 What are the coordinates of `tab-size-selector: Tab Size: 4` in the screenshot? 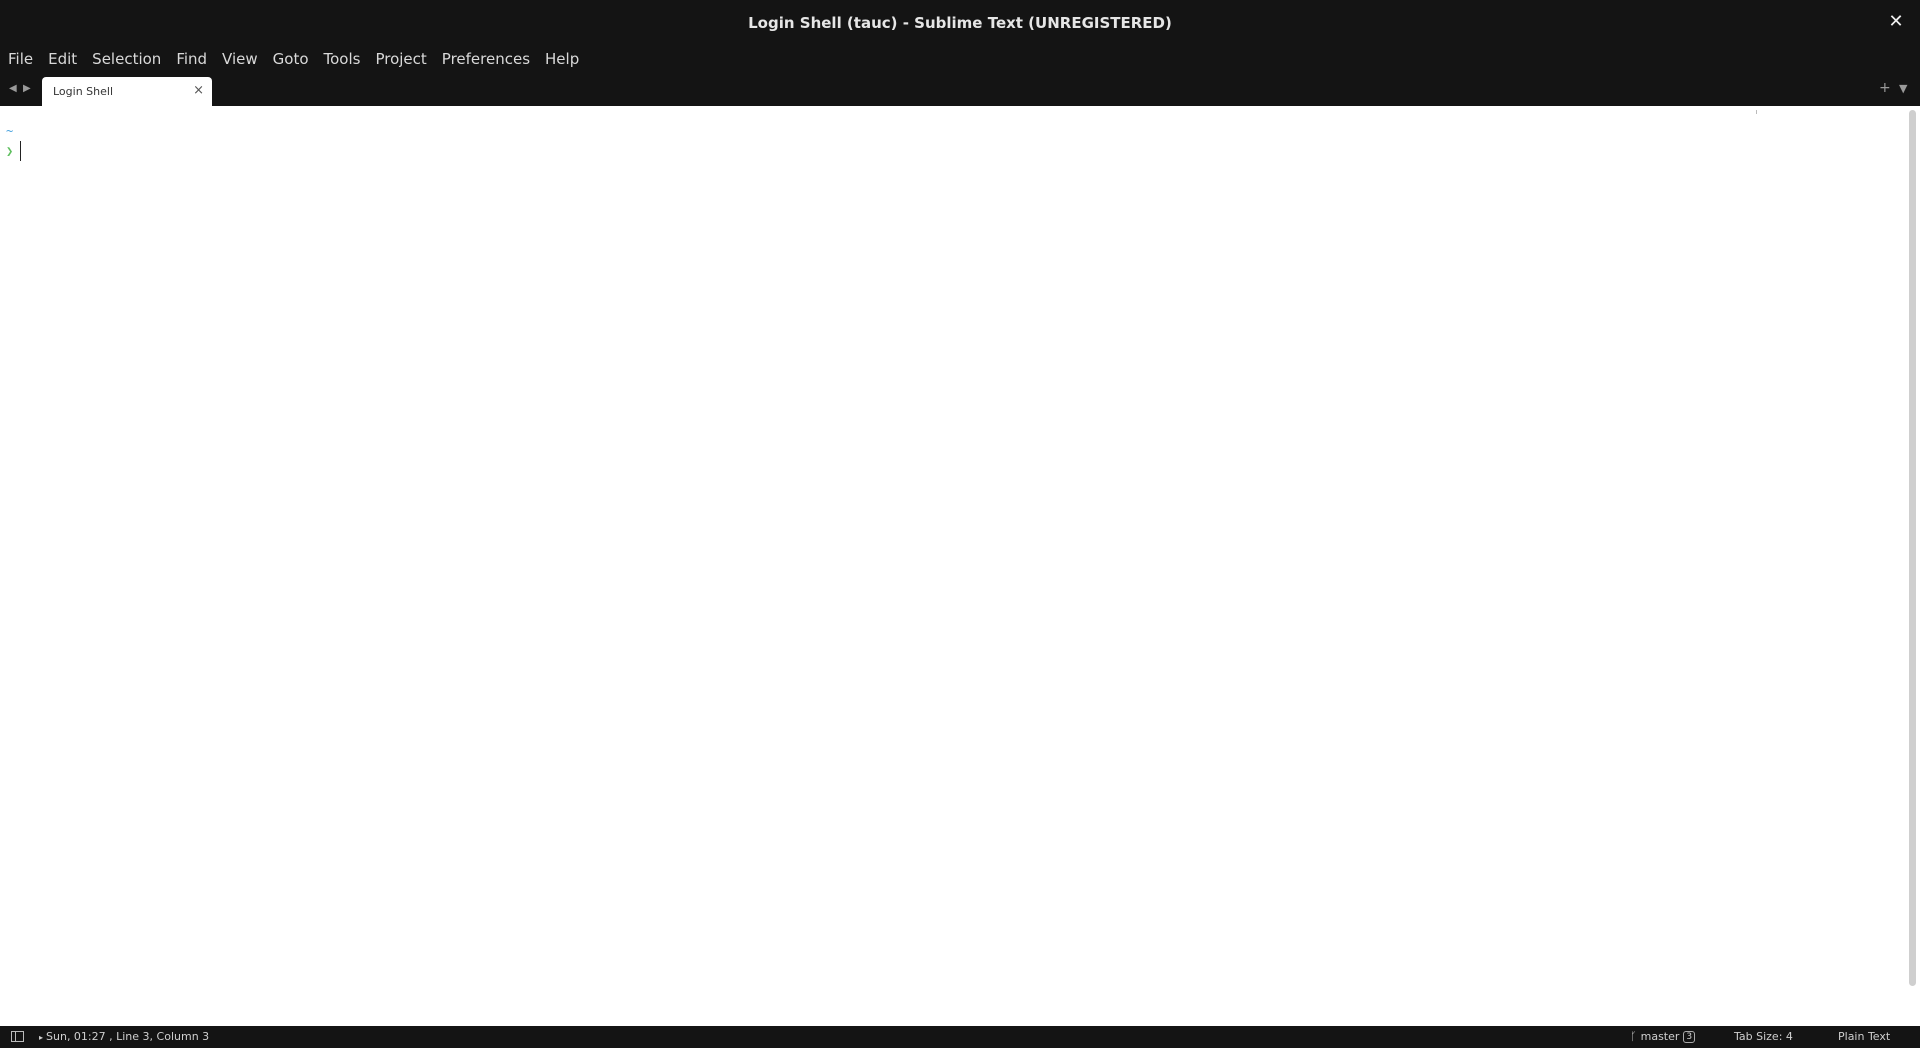 It's located at (1763, 1036).